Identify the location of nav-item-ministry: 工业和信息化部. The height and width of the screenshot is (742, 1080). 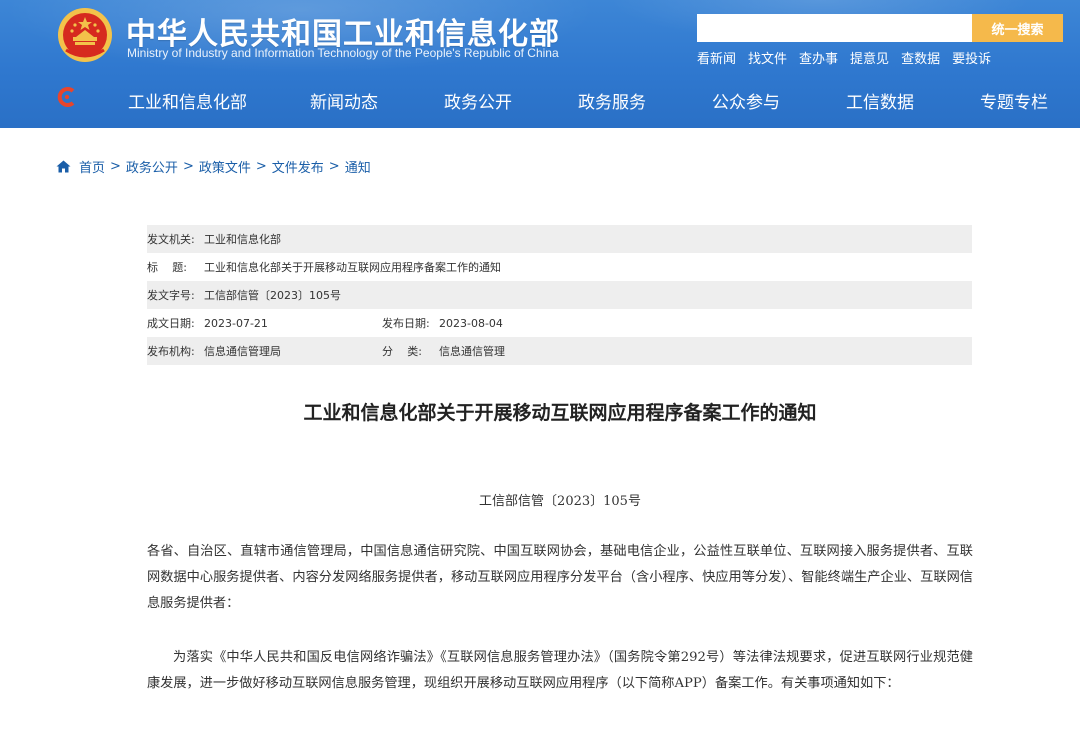
(187, 100).